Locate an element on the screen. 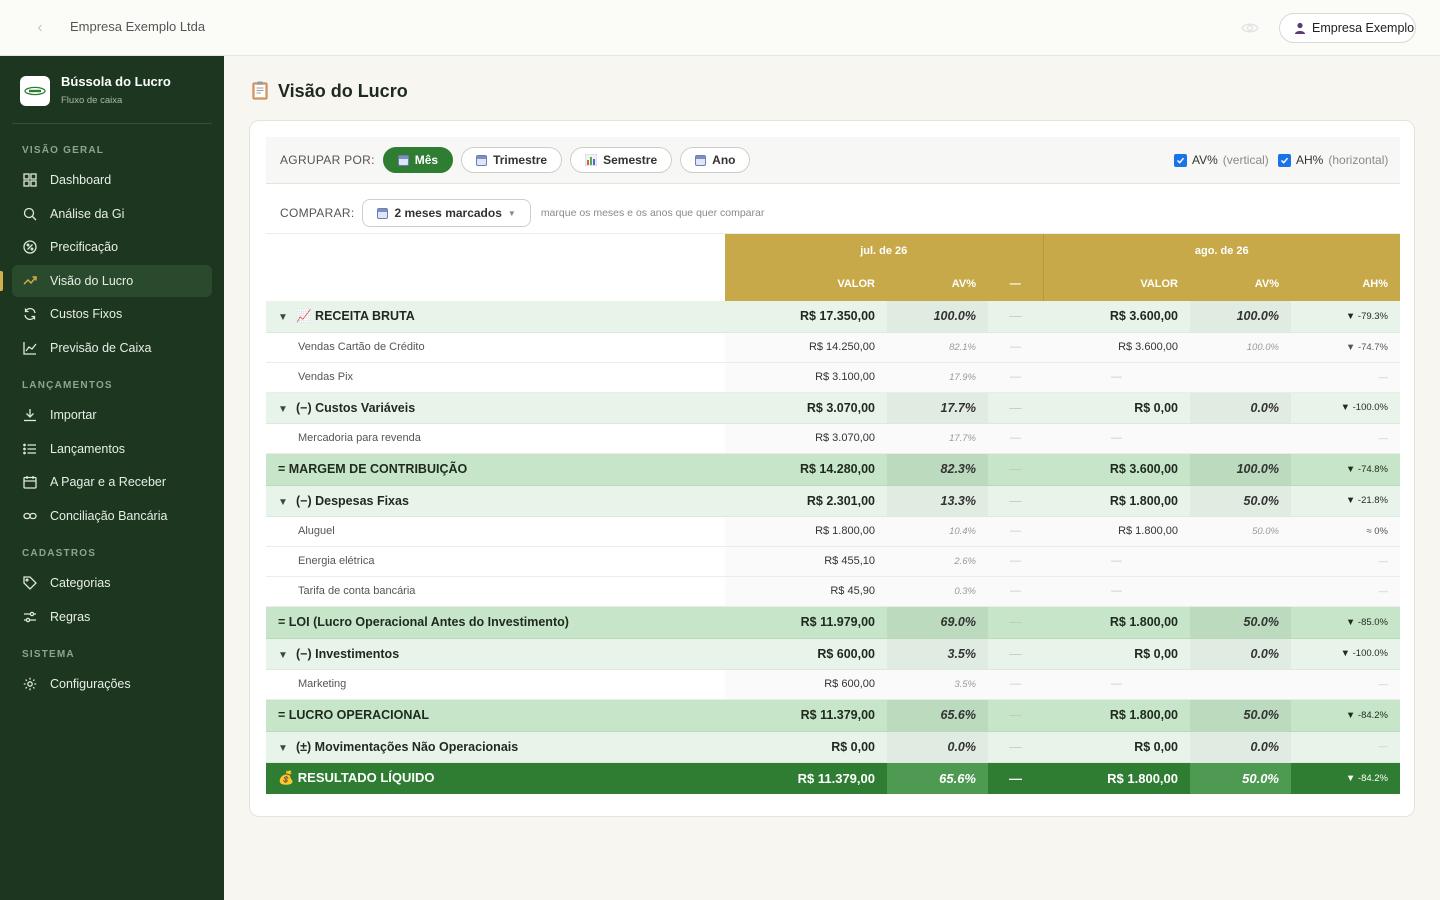 The width and height of the screenshot is (1440, 900). sidebar-item-categorias: Categorias is located at coordinates (112, 583).